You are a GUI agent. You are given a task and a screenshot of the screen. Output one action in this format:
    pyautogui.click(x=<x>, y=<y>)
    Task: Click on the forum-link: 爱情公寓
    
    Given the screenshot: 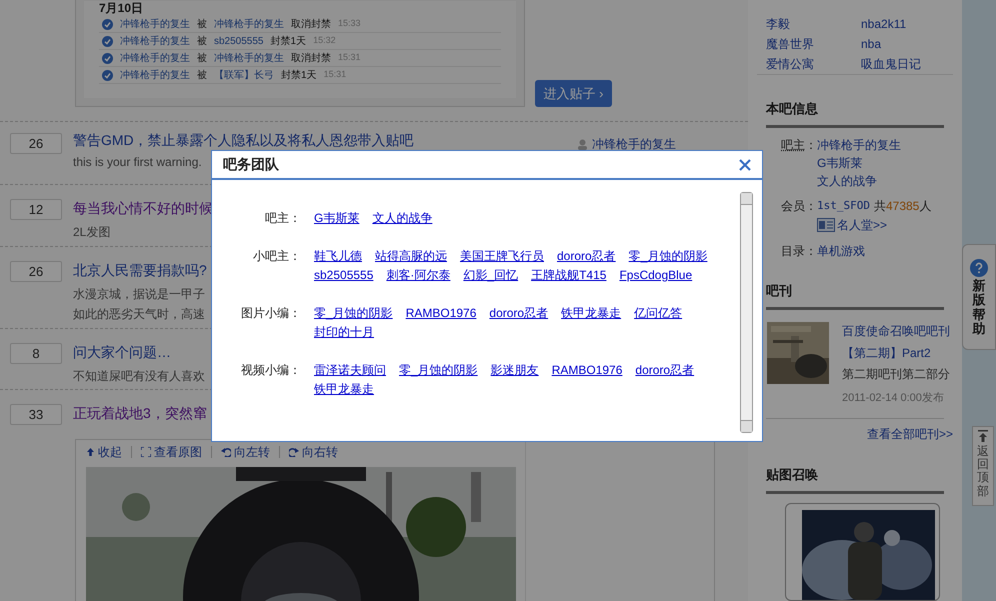 What is the action you would take?
    pyautogui.click(x=813, y=64)
    